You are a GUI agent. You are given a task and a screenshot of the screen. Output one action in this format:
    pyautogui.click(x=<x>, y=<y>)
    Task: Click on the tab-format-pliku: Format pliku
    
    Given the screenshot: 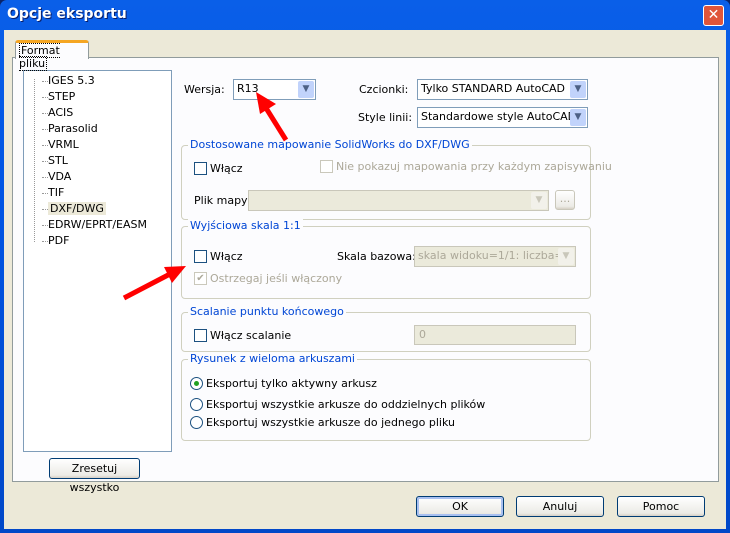 What is the action you would take?
    pyautogui.click(x=52, y=55)
    